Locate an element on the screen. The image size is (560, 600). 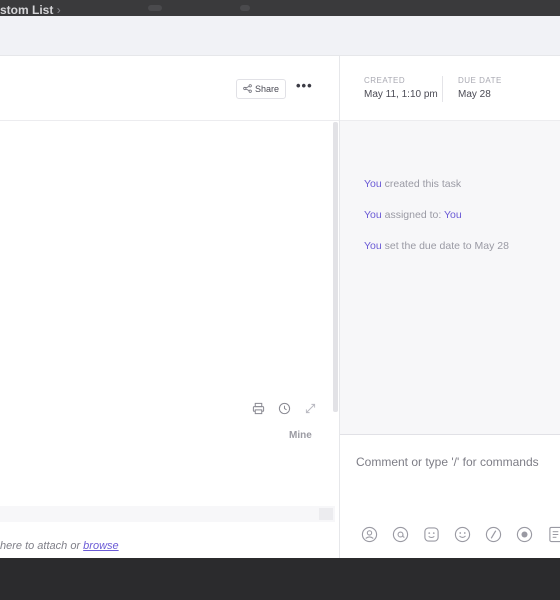
attachment-dropzone: here to attach or browse is located at coordinates (59, 546).